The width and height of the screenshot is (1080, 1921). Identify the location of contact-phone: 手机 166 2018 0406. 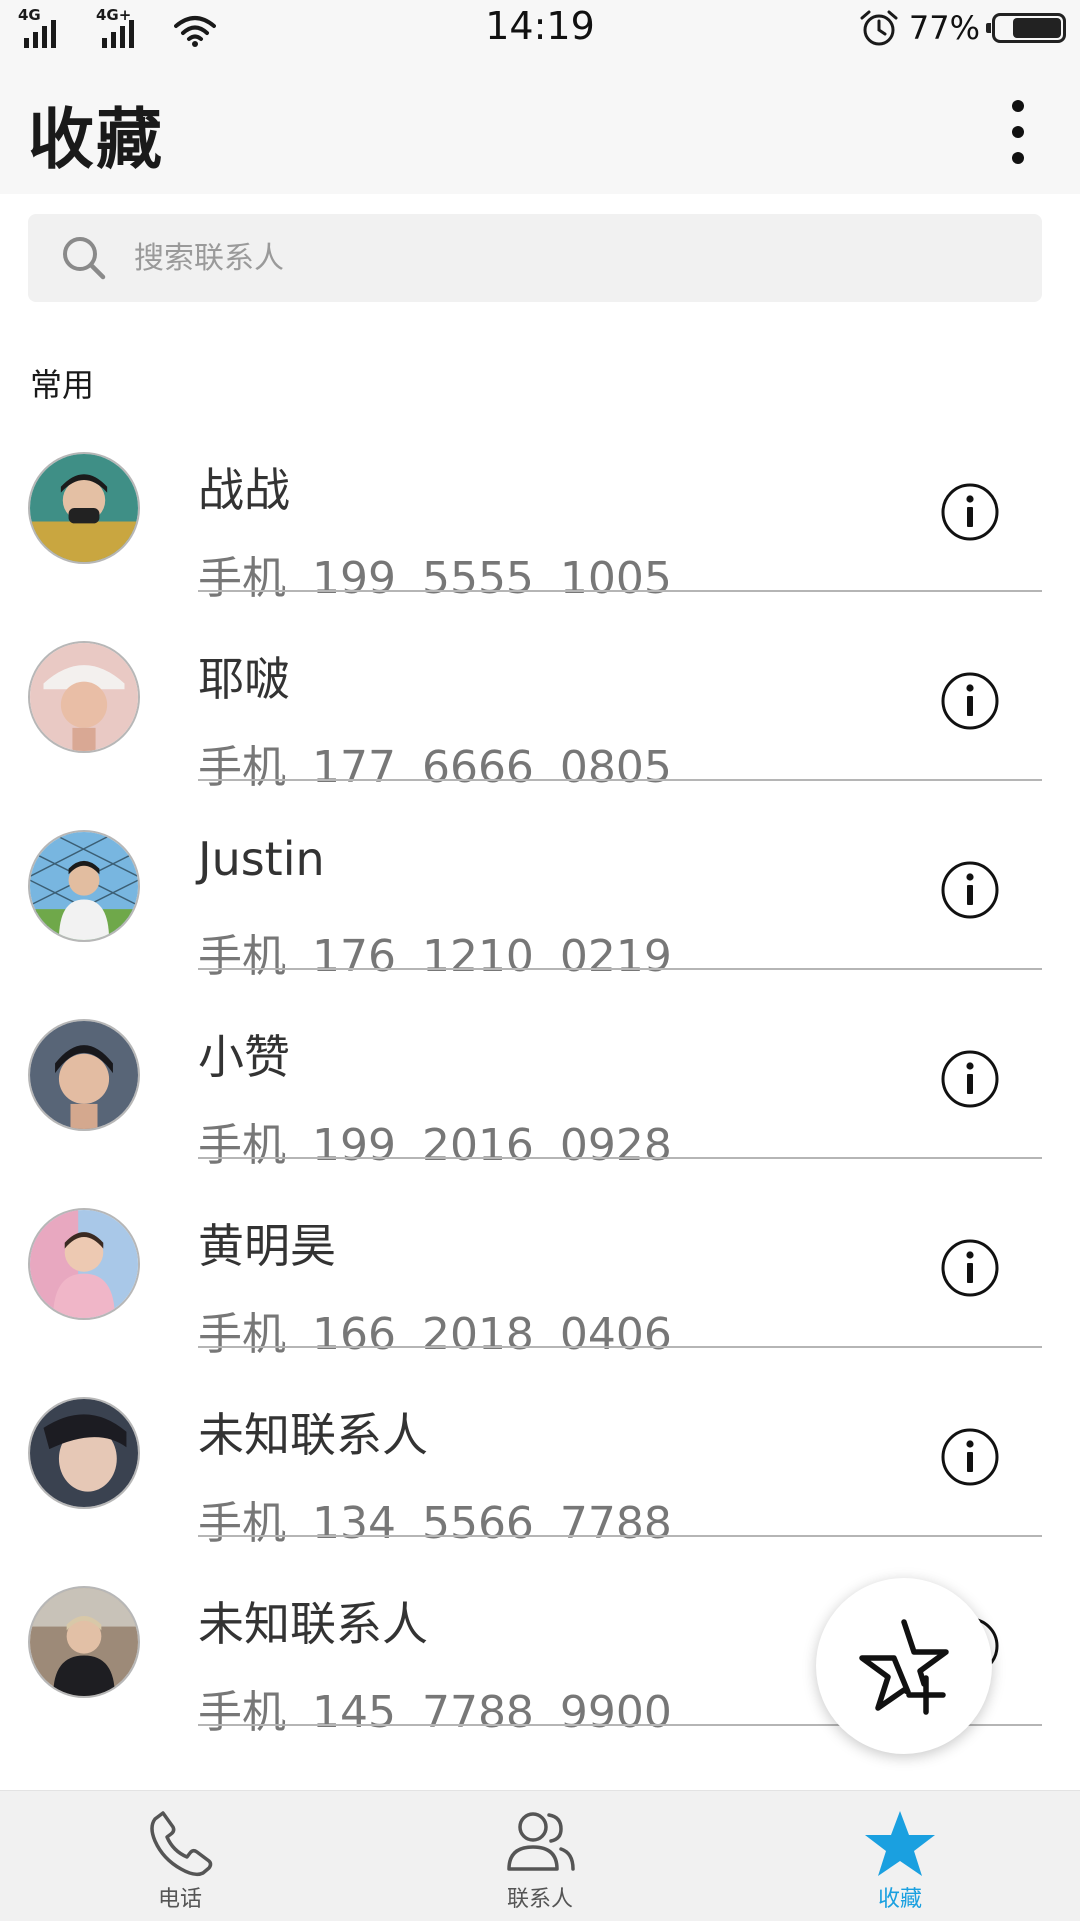
(435, 1334).